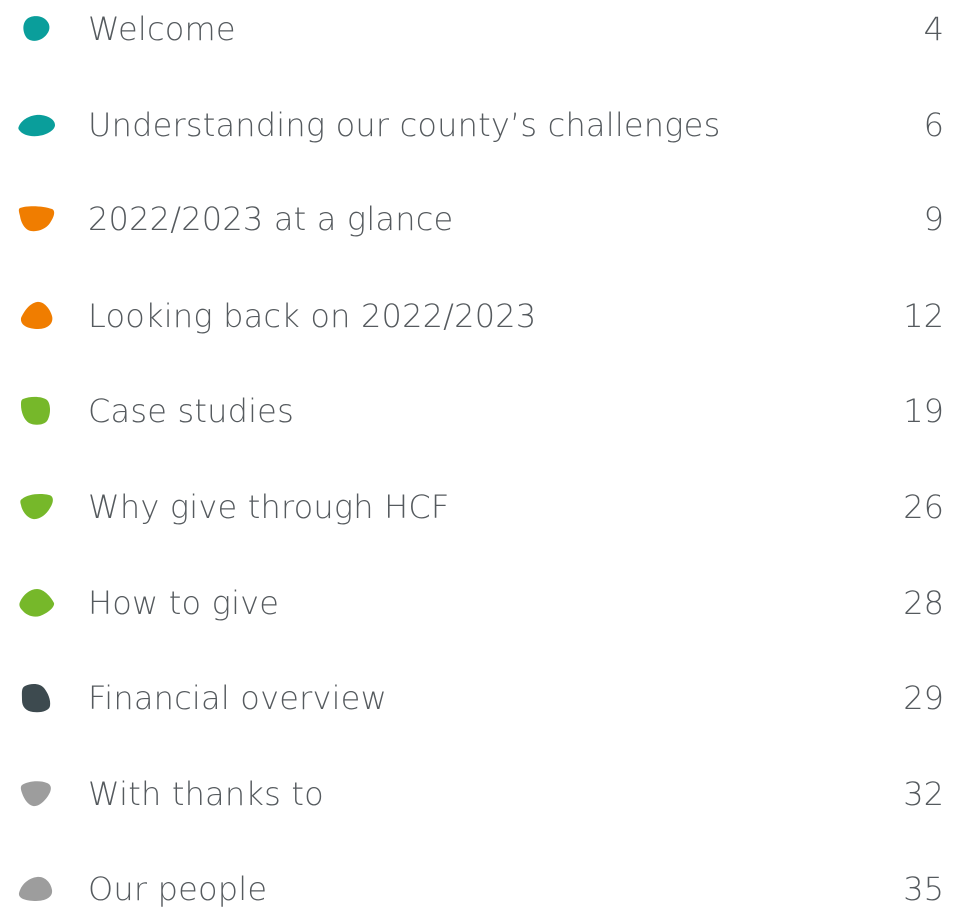 The image size is (960, 921). What do you see at coordinates (923, 698) in the screenshot?
I see `toc-item-page-number: 29` at bounding box center [923, 698].